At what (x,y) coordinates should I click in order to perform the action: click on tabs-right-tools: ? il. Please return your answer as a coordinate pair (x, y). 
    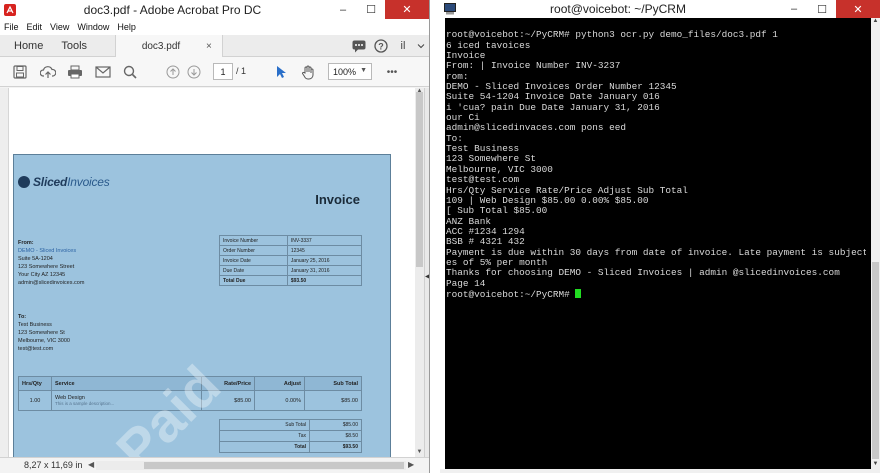
    Looking at the image, I should click on (385, 46).